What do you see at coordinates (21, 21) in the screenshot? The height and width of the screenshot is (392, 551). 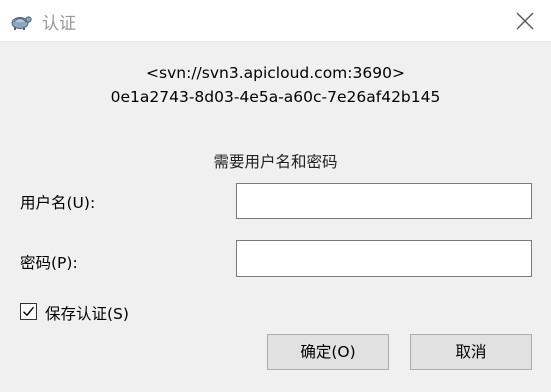 I see `tortoise-svn-icon` at bounding box center [21, 21].